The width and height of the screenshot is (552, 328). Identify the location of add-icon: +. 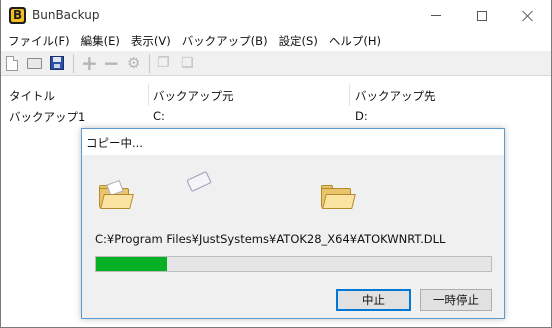
(89, 63).